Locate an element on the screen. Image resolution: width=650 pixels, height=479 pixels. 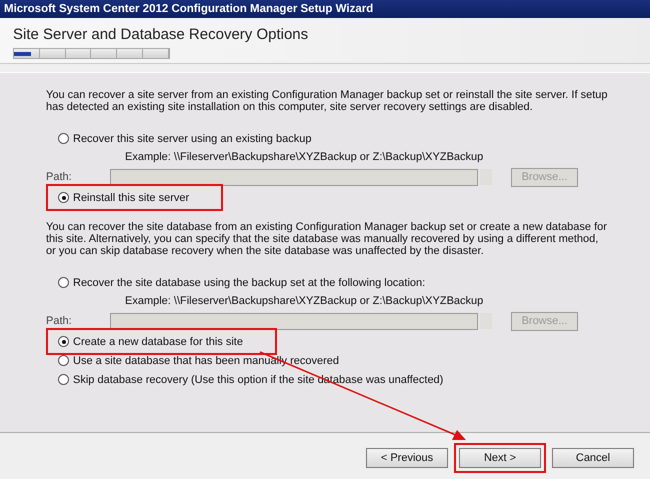
radio-option: Create a new database for this site is located at coordinates (161, 341).